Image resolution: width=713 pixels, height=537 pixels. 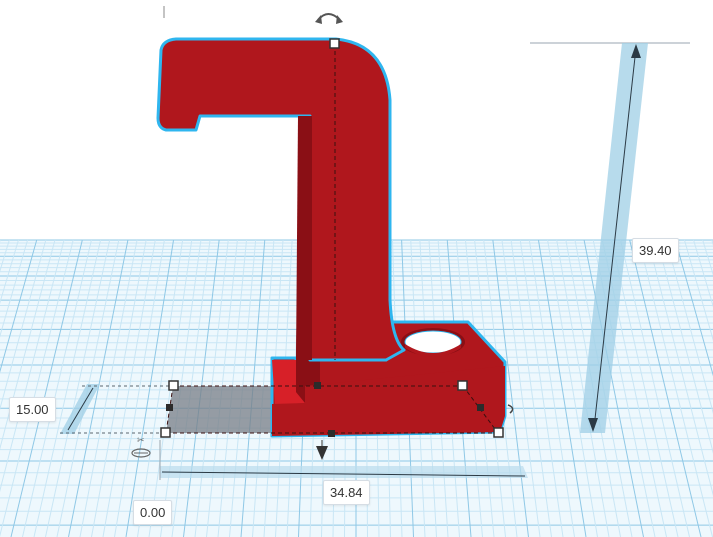 What do you see at coordinates (334, 43) in the screenshot?
I see `top-height-handle` at bounding box center [334, 43].